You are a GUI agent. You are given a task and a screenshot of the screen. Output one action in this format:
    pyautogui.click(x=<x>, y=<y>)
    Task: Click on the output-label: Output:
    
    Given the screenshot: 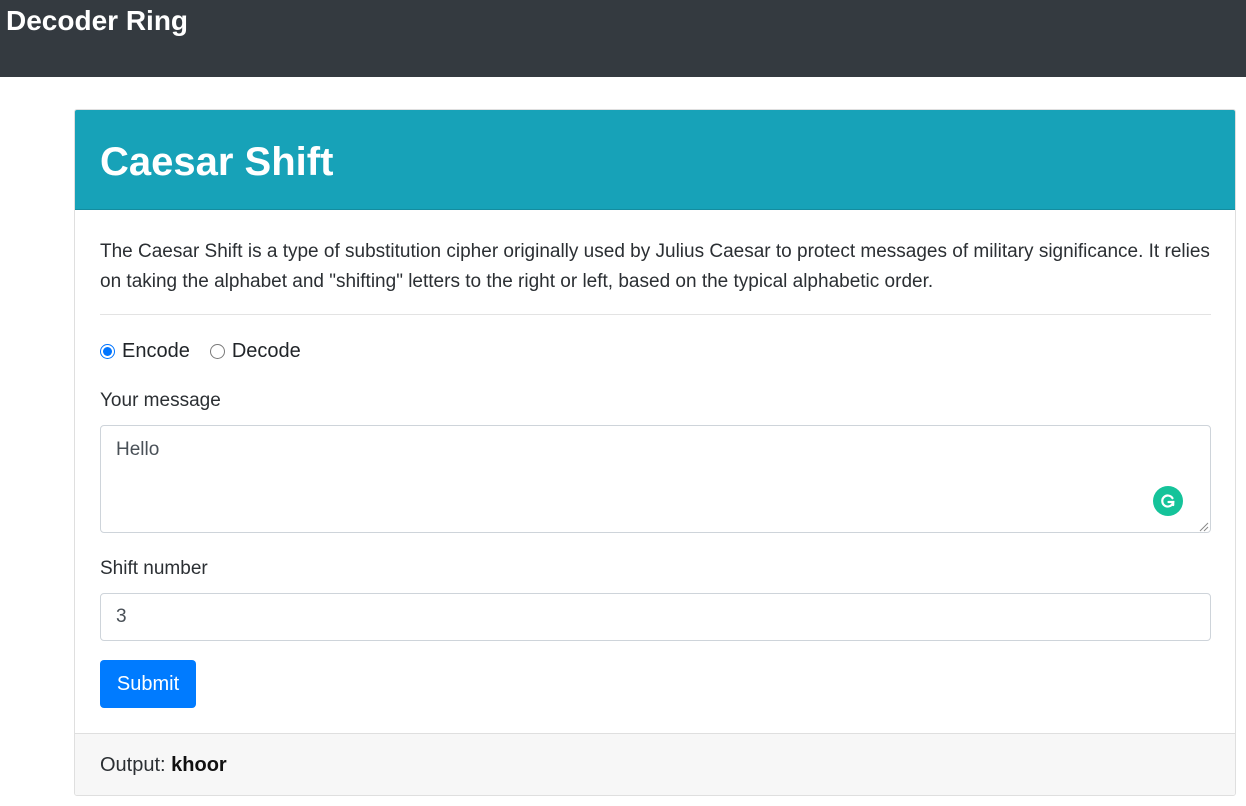 What is the action you would take?
    pyautogui.click(x=136, y=765)
    